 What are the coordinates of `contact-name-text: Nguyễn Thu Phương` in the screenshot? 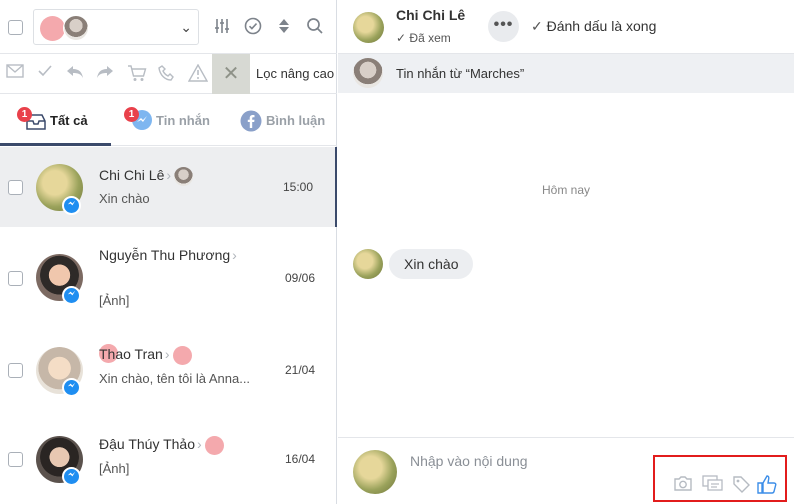 It's located at (165, 255).